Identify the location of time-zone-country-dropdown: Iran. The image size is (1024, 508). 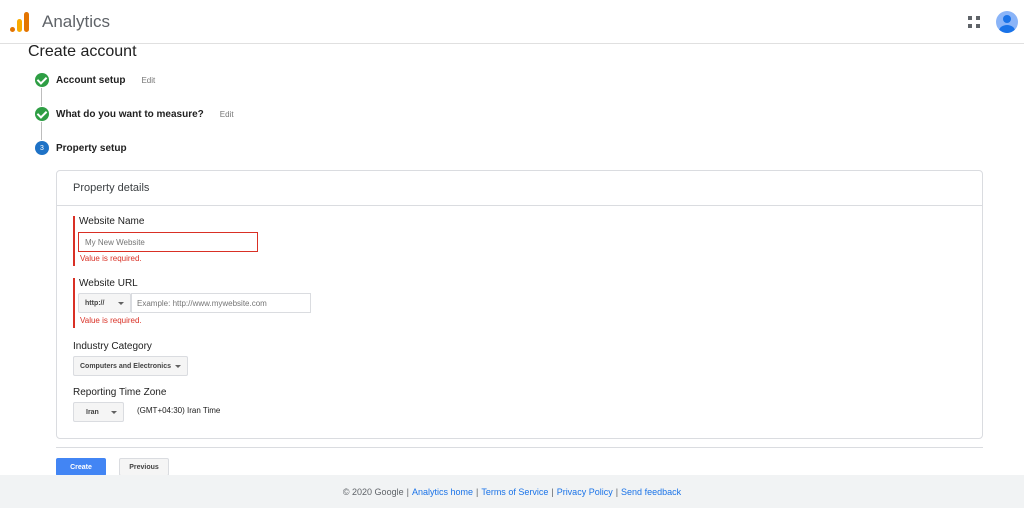
(98, 412).